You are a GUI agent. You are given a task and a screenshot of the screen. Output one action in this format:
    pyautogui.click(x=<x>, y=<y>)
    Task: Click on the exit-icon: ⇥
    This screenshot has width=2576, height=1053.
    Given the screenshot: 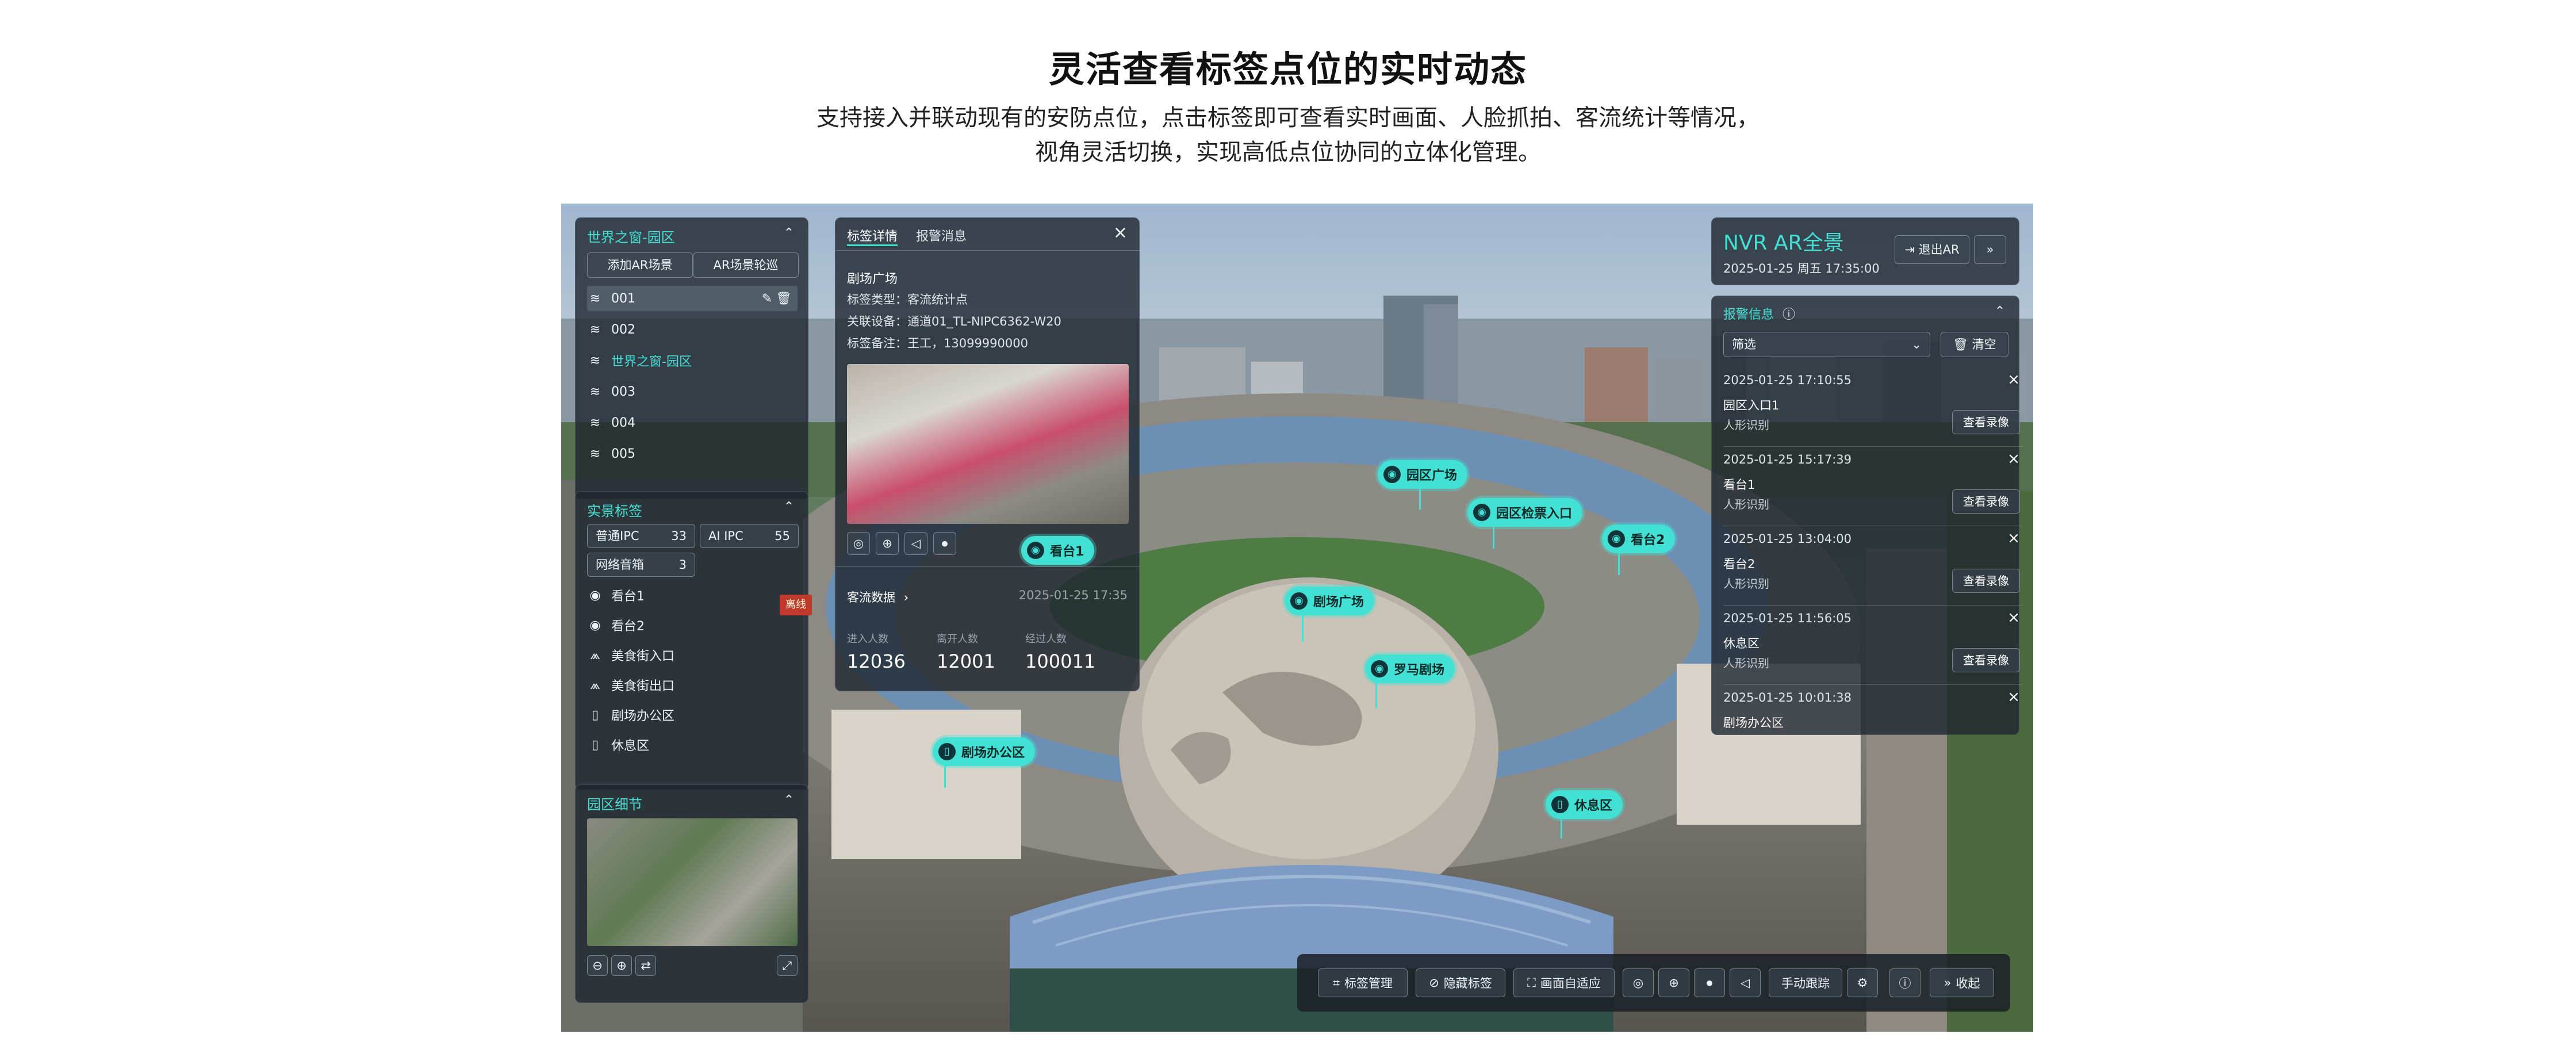 What is the action you would take?
    pyautogui.click(x=1909, y=249)
    